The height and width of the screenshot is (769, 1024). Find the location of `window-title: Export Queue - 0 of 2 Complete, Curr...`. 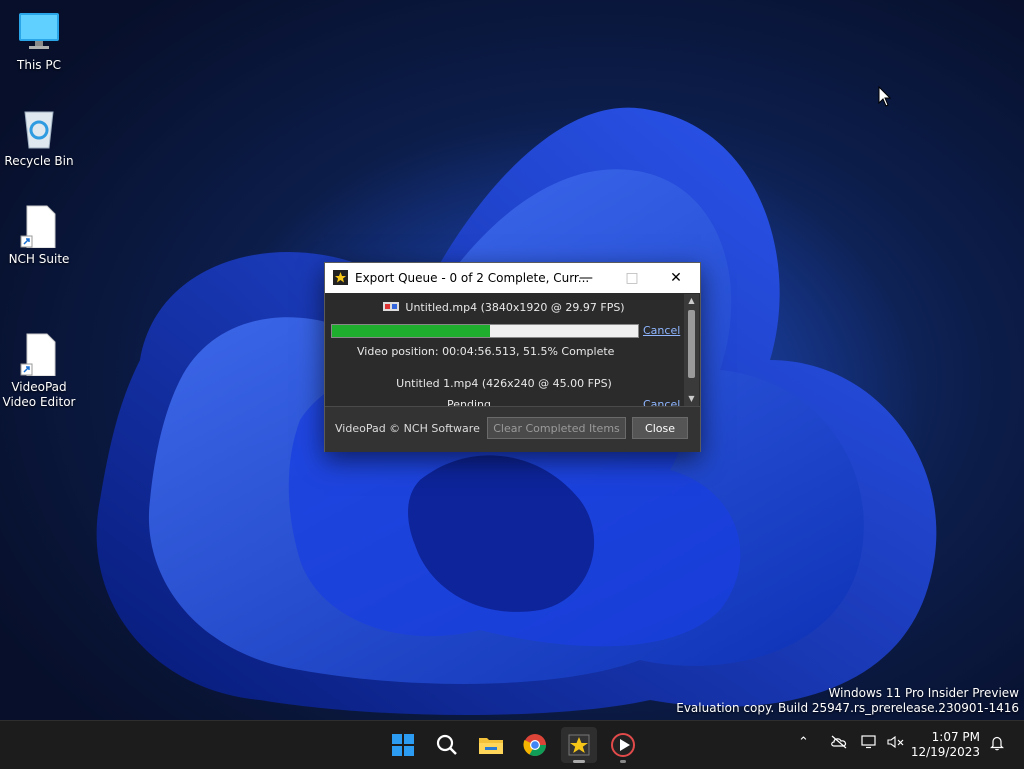

window-title: Export Queue - 0 of 2 Complete, Curr... is located at coordinates (472, 278).